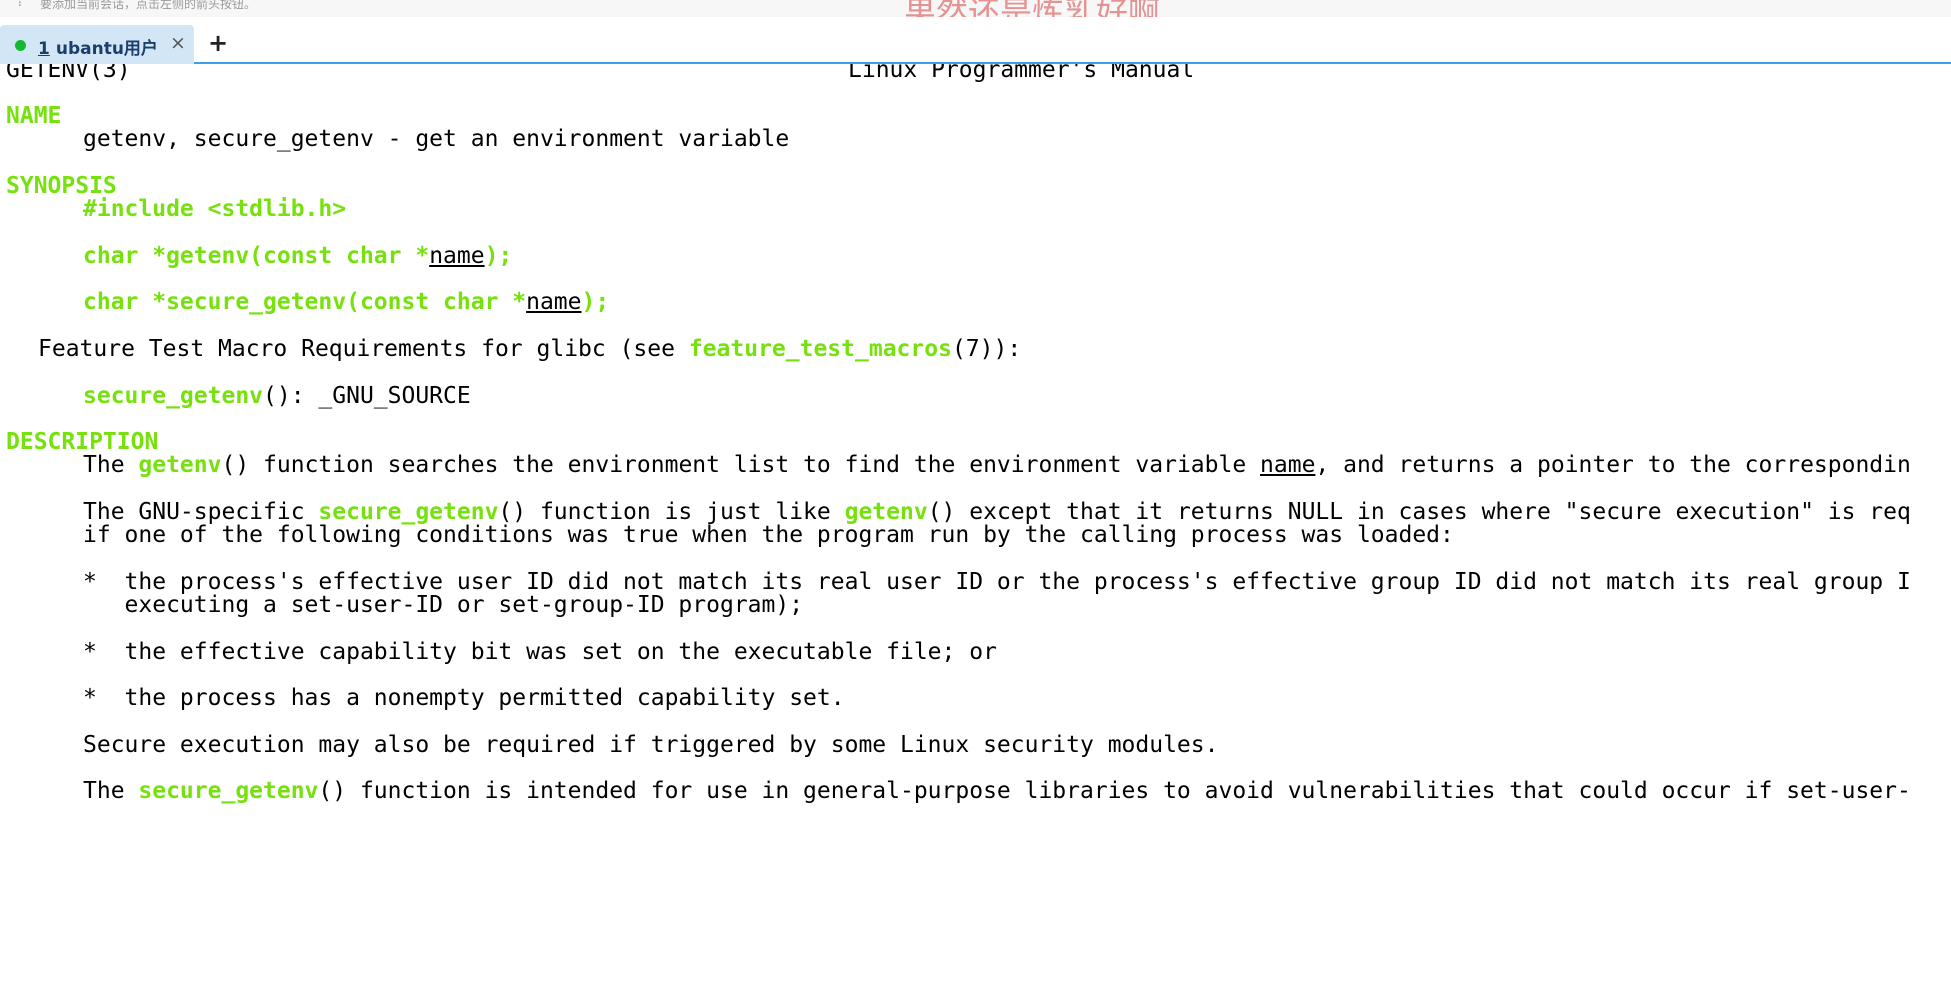 This screenshot has height=1002, width=1951. Describe the element at coordinates (975, 40) in the screenshot. I see `tab-bar: 1 ubantu用户 × +` at that location.